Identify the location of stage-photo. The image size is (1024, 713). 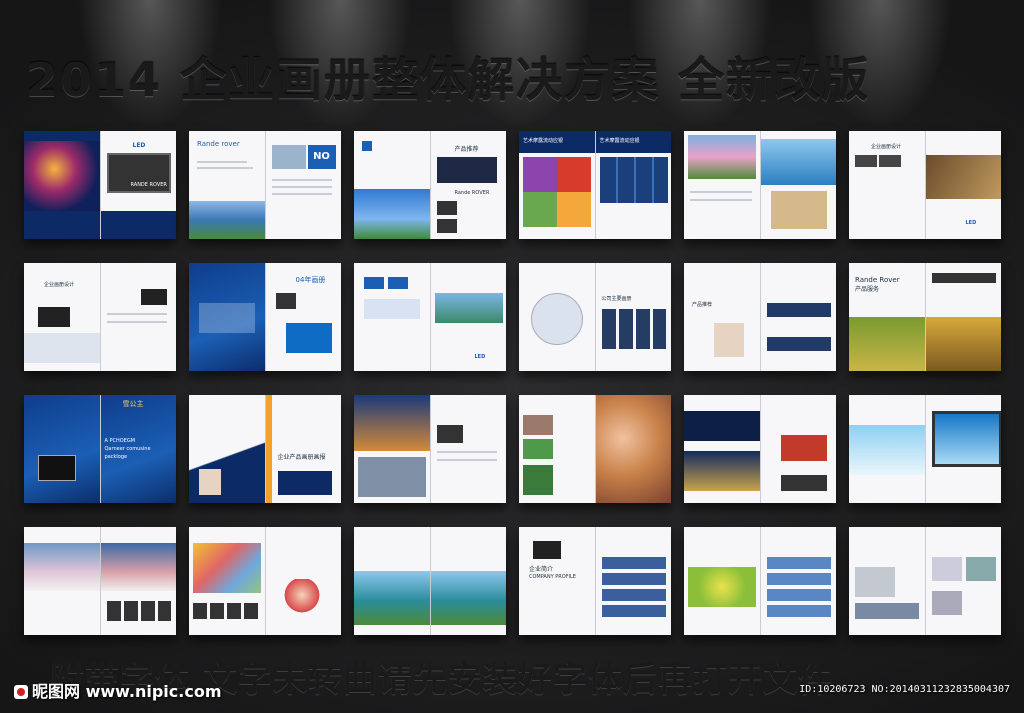
(722, 426).